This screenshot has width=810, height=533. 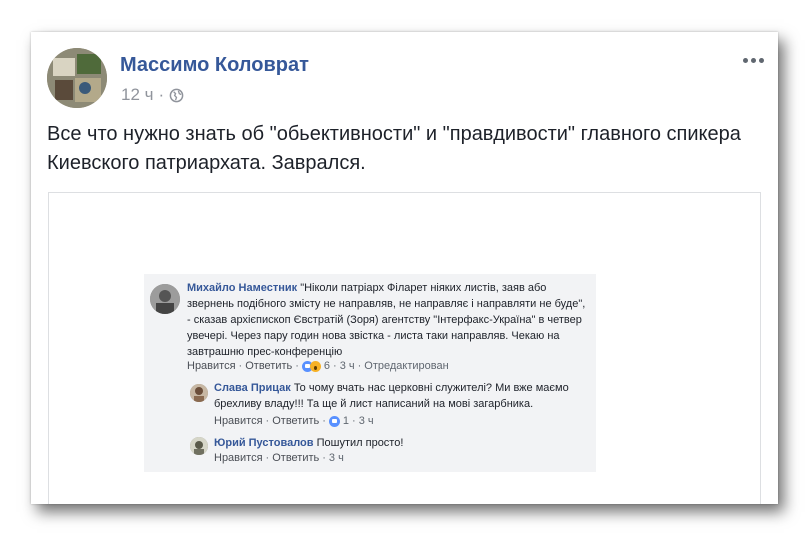 What do you see at coordinates (346, 421) in the screenshot?
I see `reactions-count: 1` at bounding box center [346, 421].